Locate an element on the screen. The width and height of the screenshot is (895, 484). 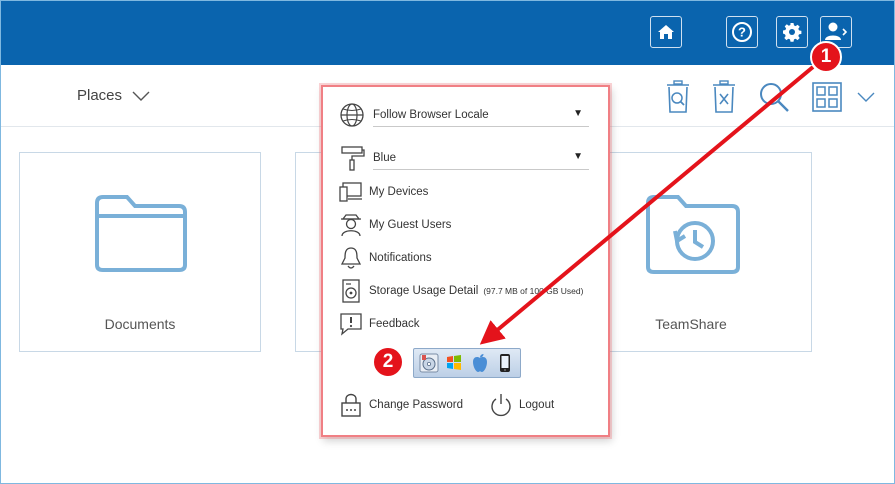
search-icon is located at coordinates (774, 97).